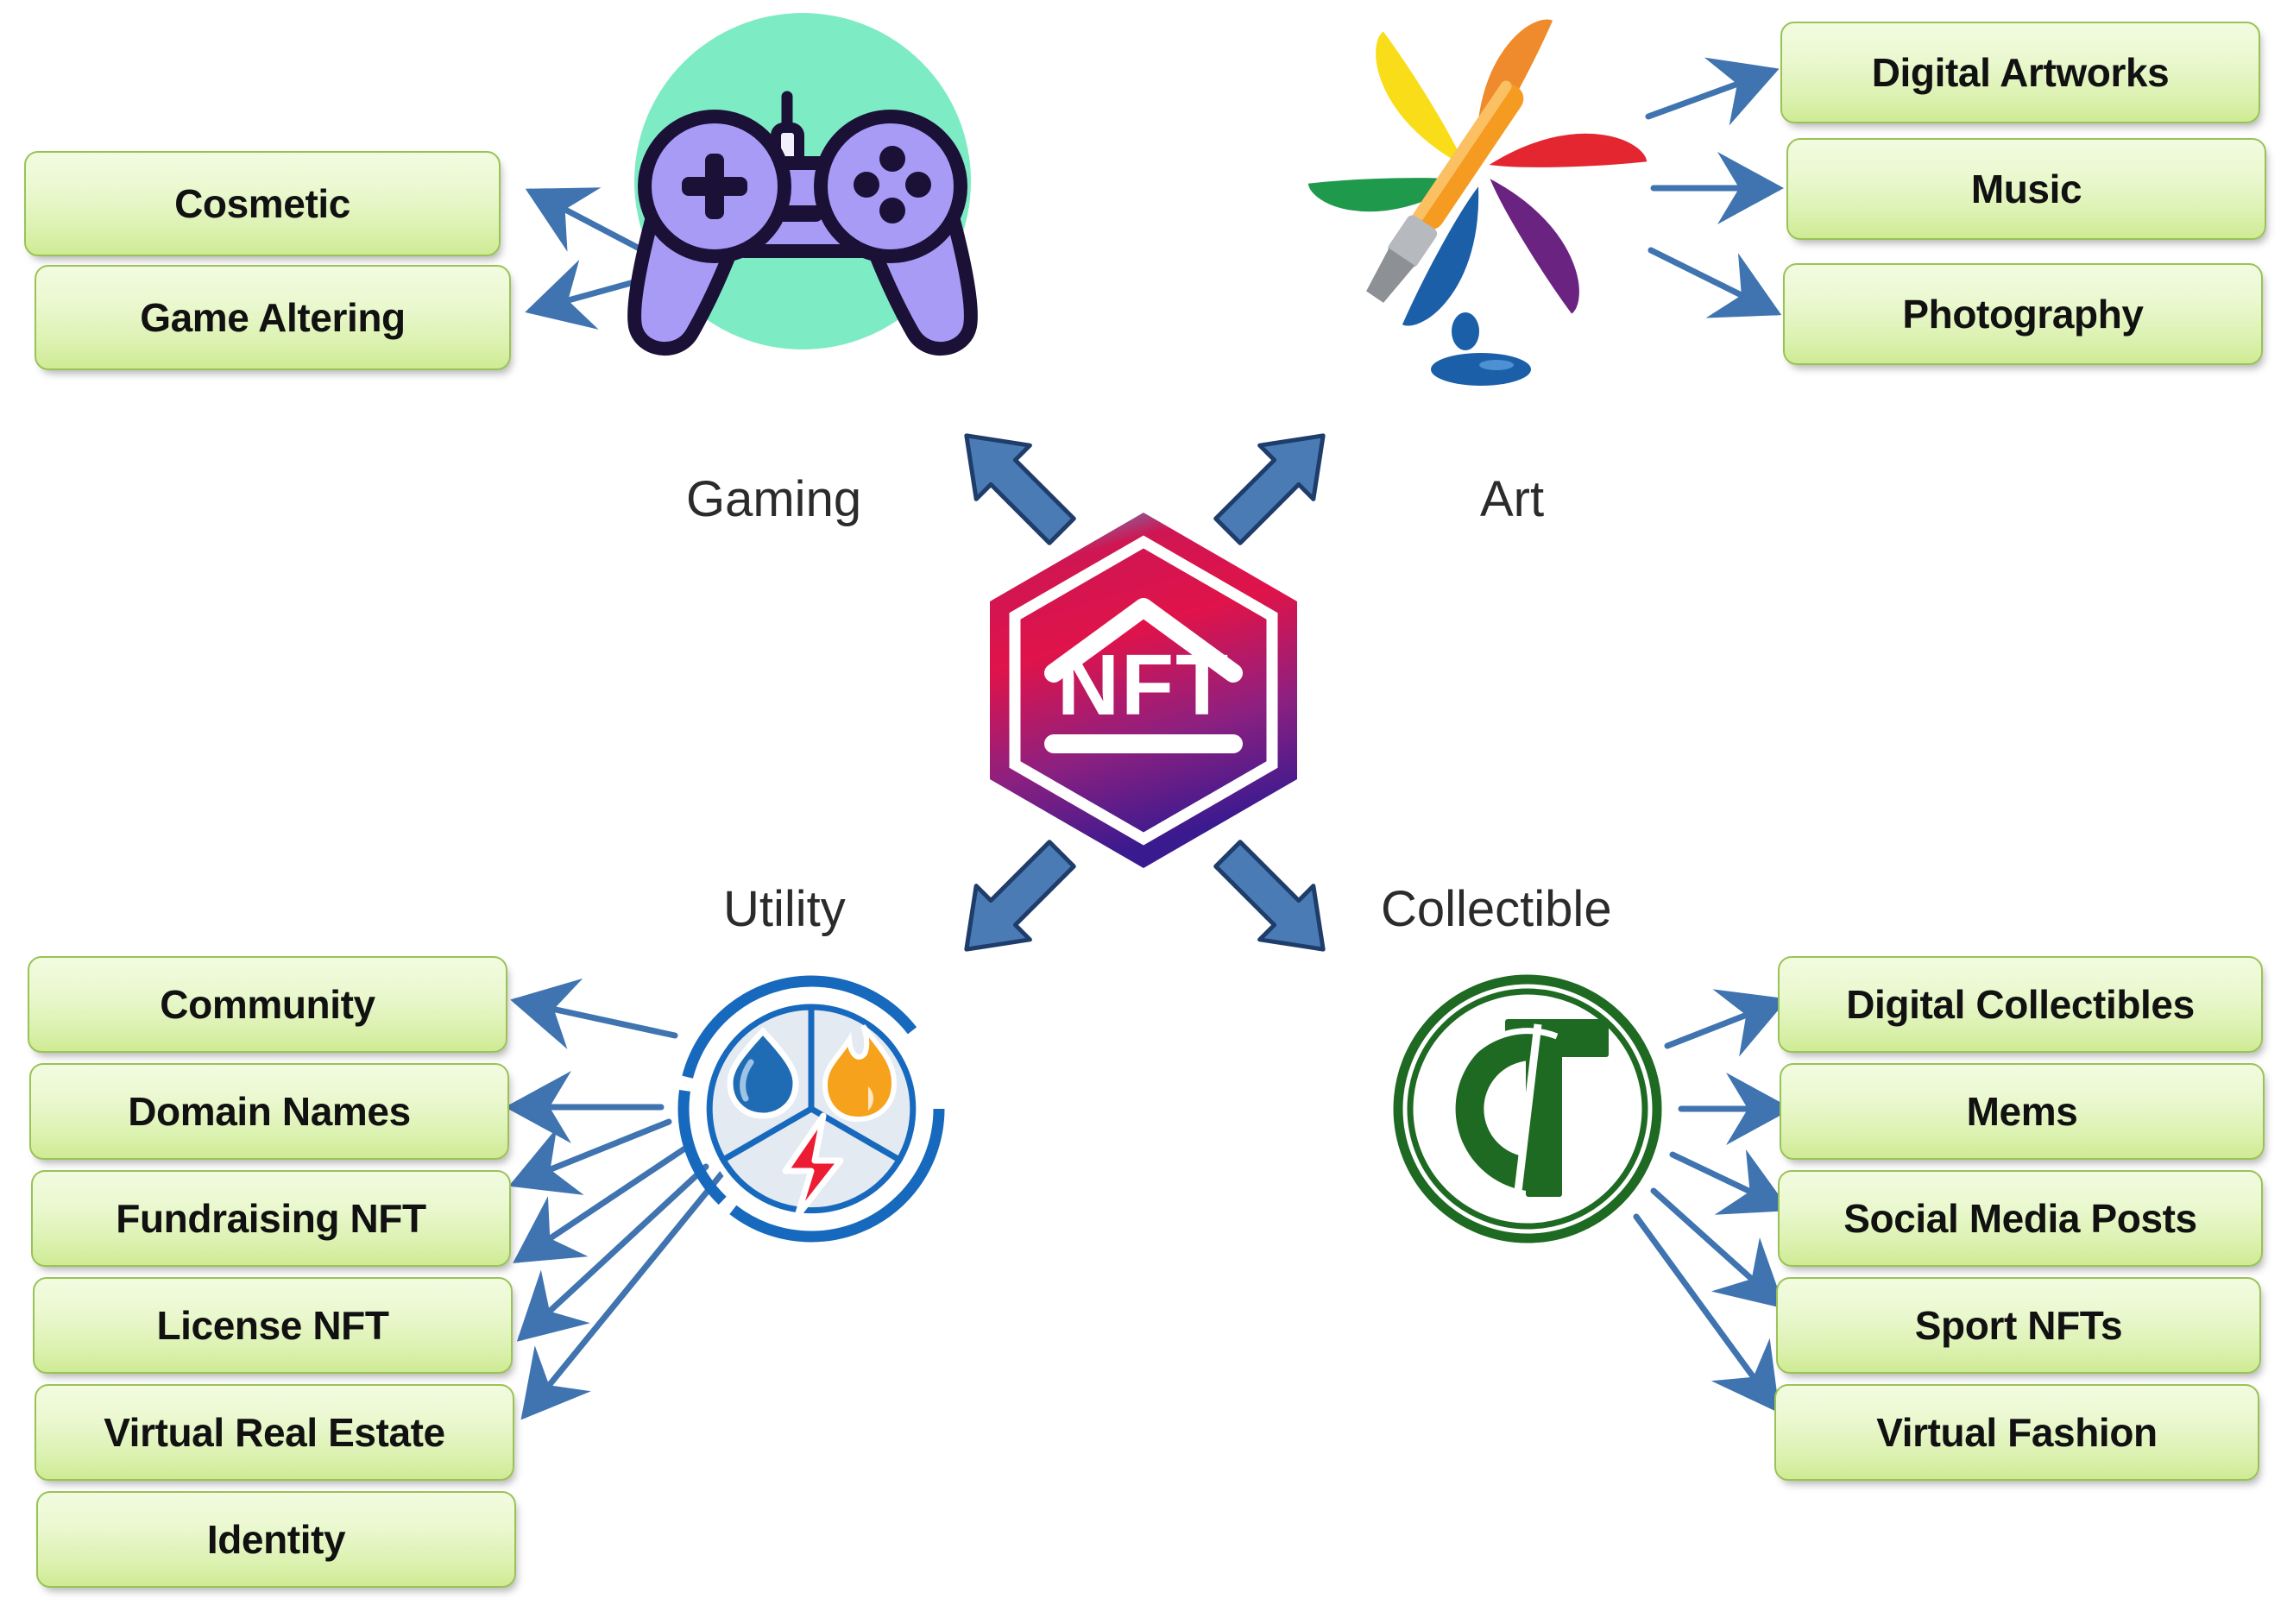  I want to click on node-identity: Identity, so click(276, 1540).